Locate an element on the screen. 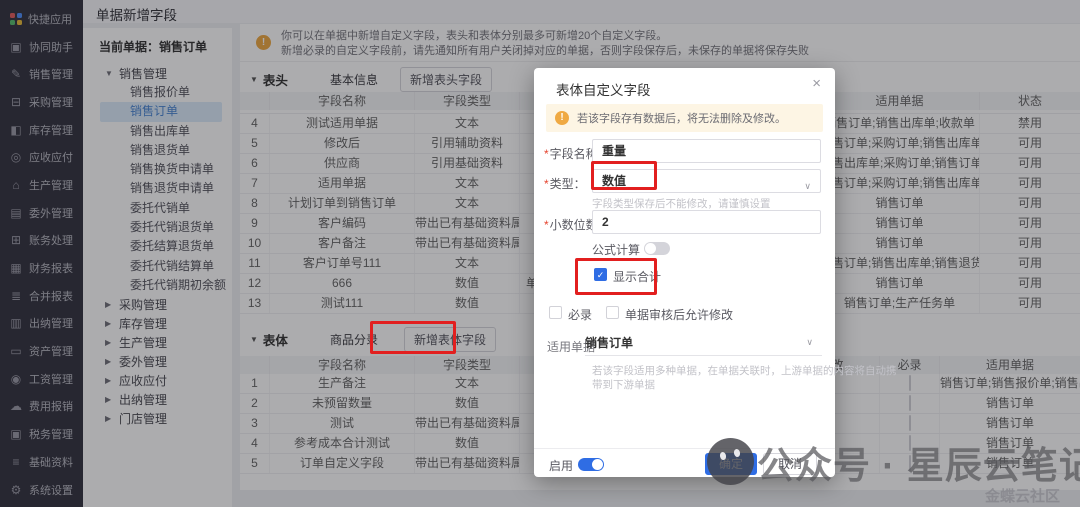 The width and height of the screenshot is (1080, 507). editable-after-audit-checkbox is located at coordinates (612, 312).